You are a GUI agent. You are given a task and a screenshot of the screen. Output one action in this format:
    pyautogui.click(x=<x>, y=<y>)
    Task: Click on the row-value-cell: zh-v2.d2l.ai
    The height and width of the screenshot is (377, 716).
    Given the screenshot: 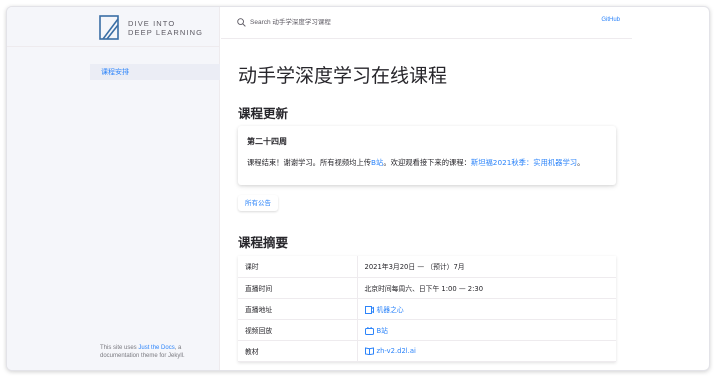 What is the action you would take?
    pyautogui.click(x=486, y=351)
    